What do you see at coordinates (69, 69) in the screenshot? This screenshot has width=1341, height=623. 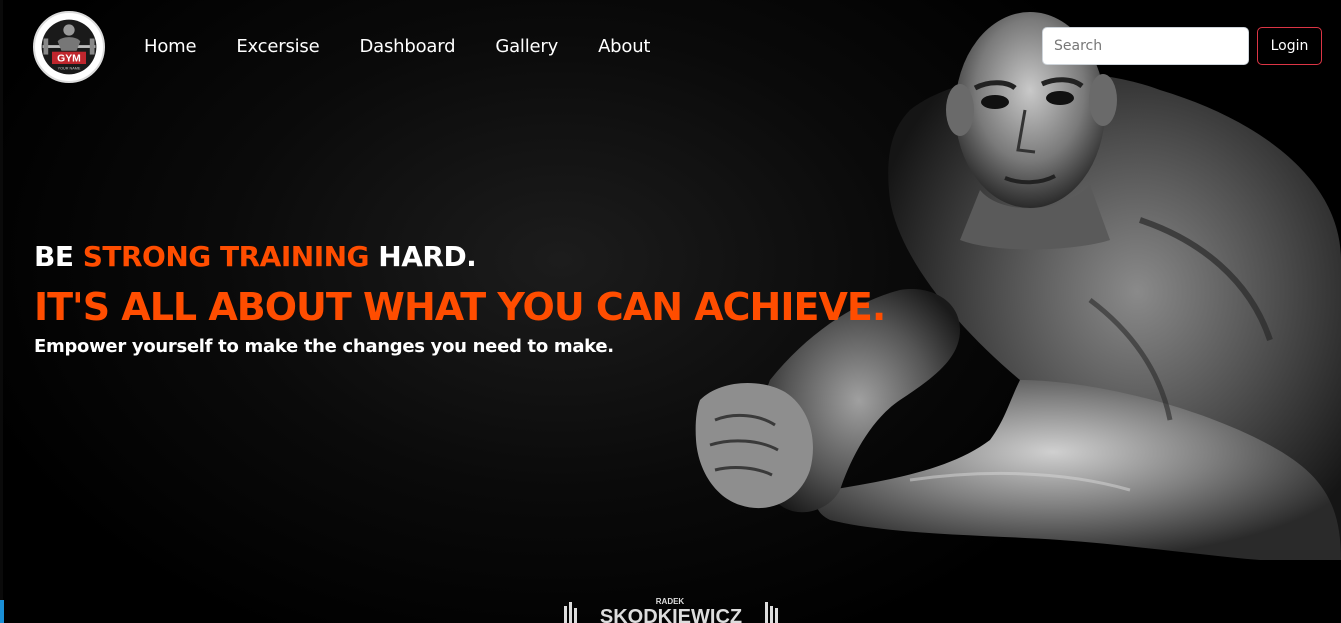 I see `logo-sub-text: YOUR NAME` at bounding box center [69, 69].